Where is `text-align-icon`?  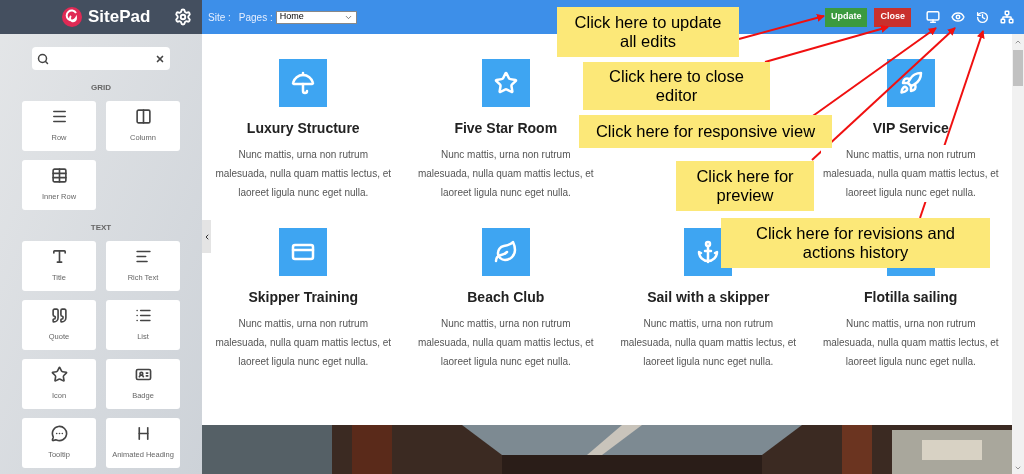 text-align-icon is located at coordinates (143, 256).